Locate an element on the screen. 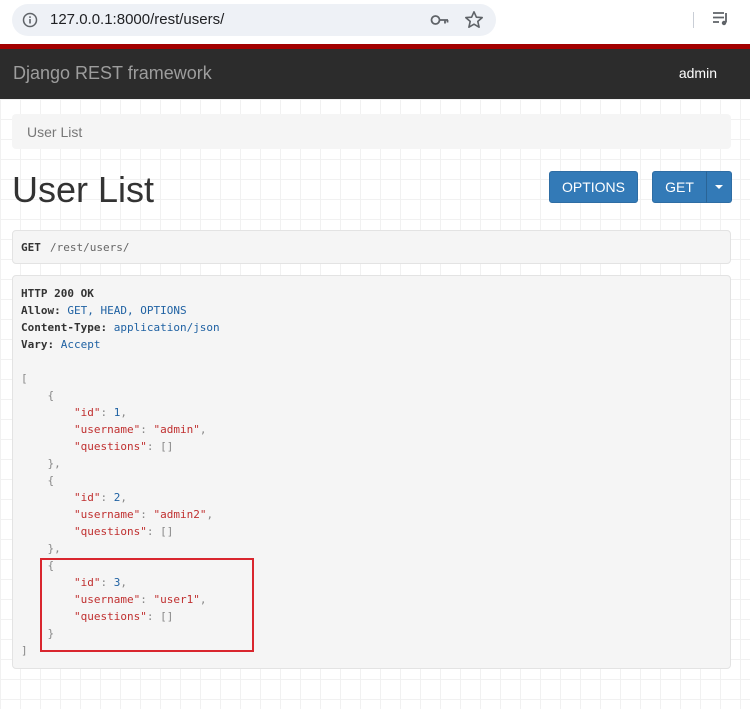  json-line: ] is located at coordinates (24, 650).